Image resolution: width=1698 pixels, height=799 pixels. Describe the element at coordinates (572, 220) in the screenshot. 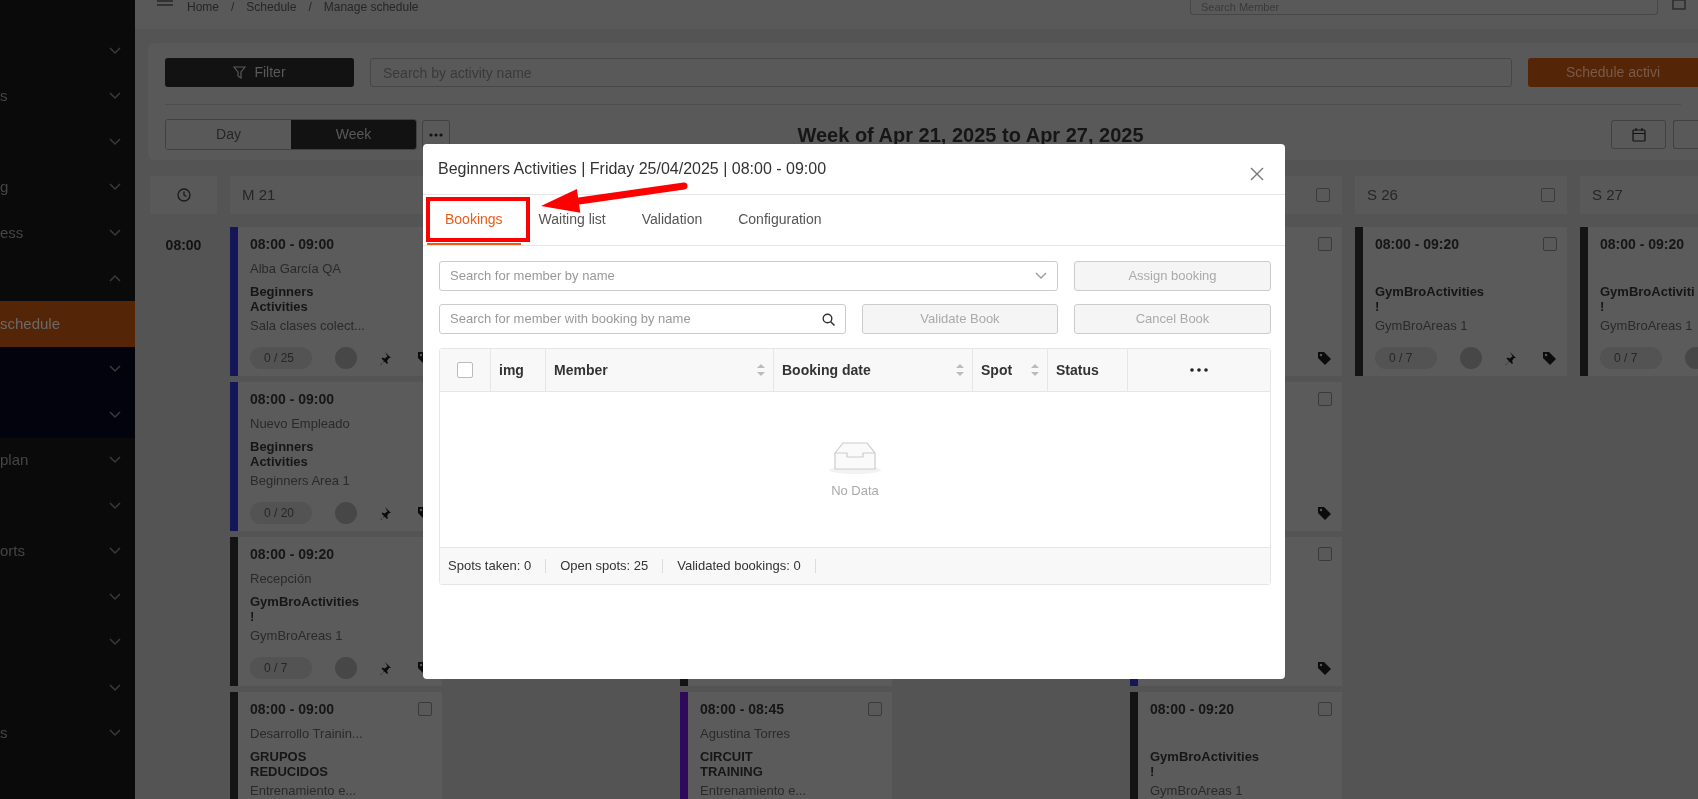

I see `dialog-tab: Waiting list` at that location.